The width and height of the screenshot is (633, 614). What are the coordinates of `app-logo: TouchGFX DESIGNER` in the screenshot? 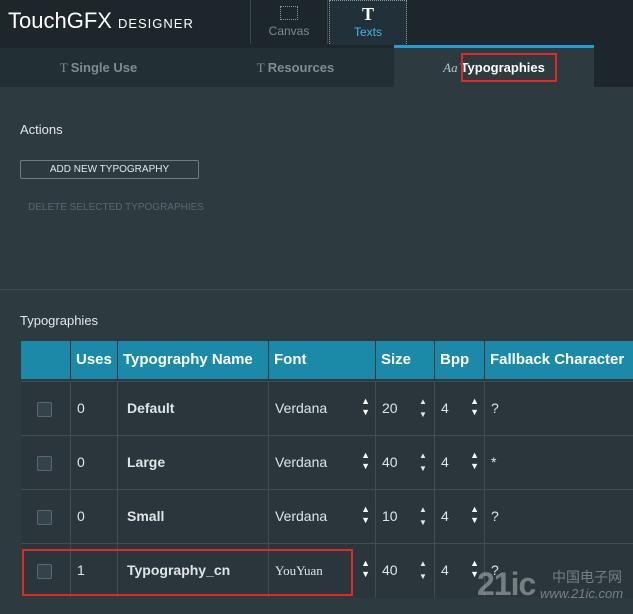 It's located at (101, 22).